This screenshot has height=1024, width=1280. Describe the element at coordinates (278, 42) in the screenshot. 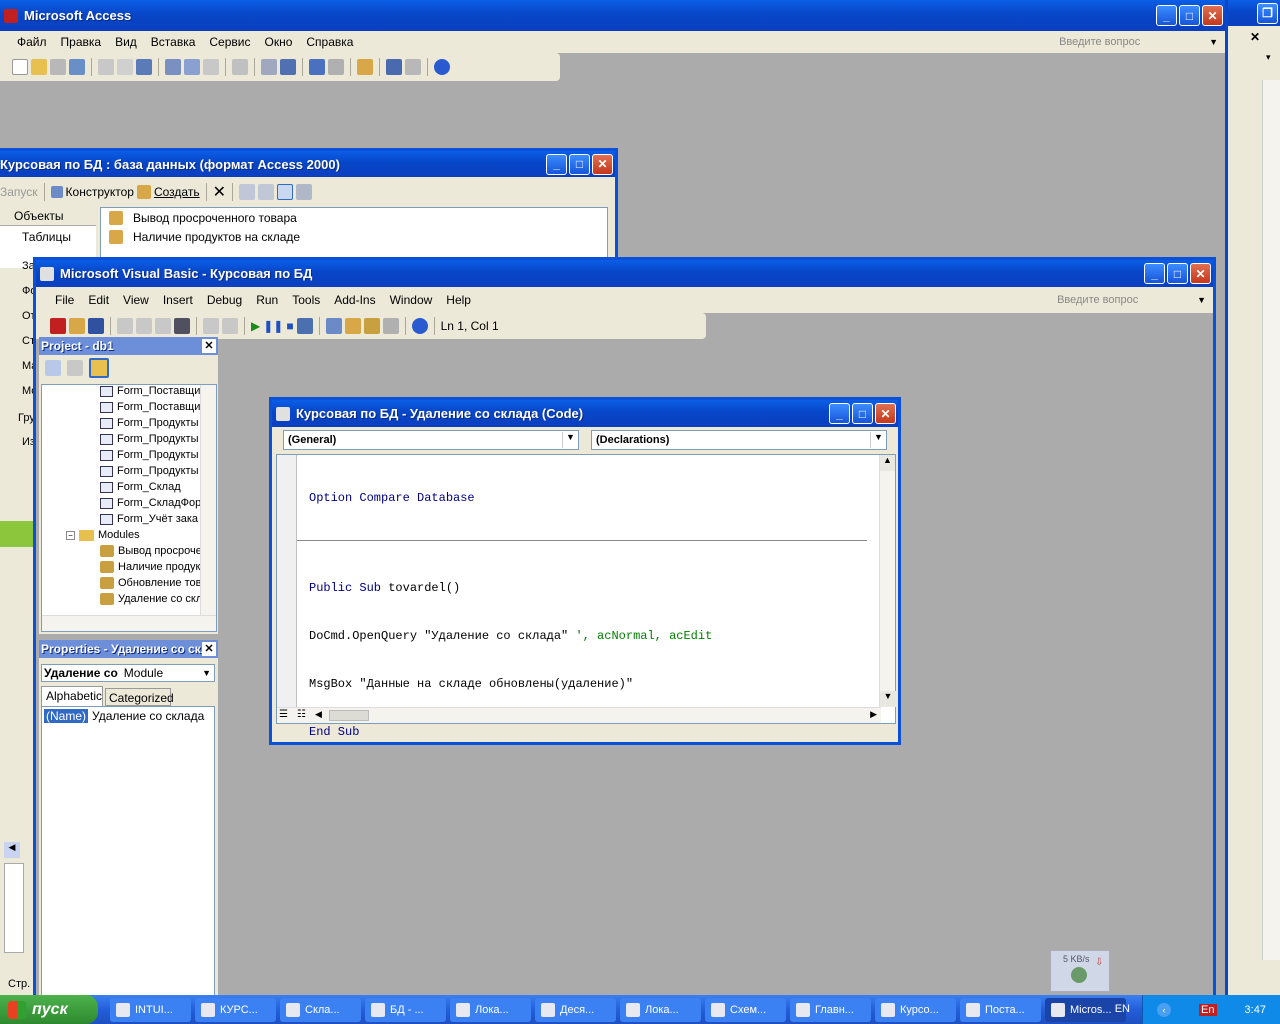

I see `menu-window: Окно` at that location.